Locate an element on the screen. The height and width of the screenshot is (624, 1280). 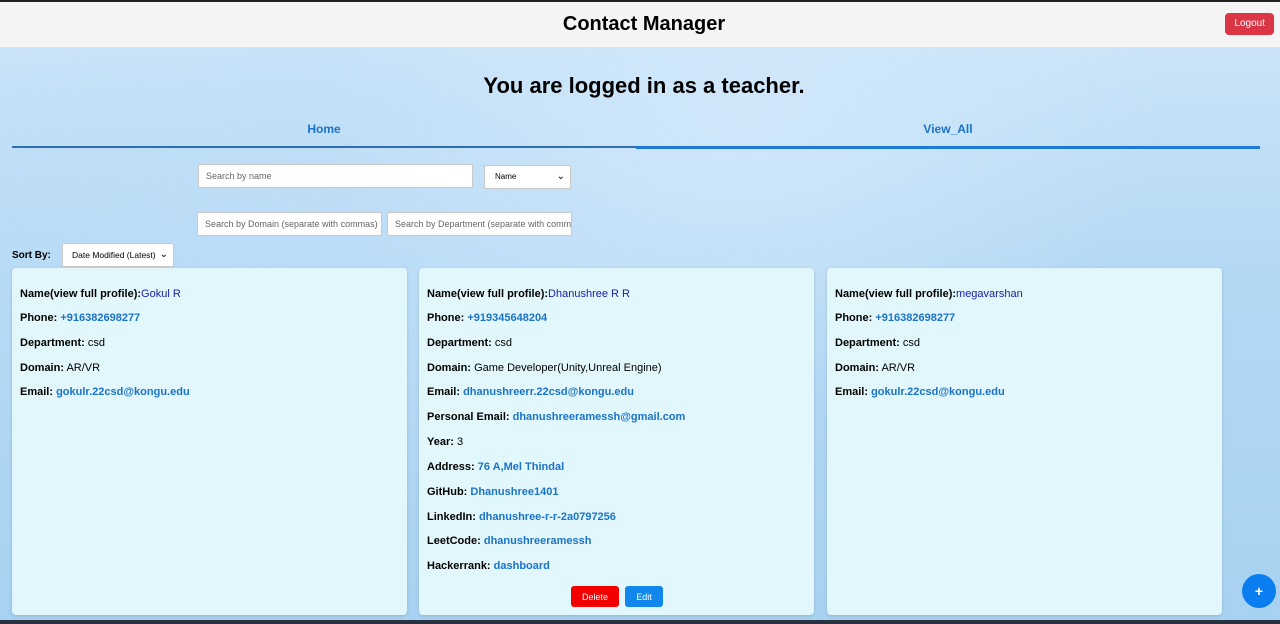
bottom-border is located at coordinates (640, 622).